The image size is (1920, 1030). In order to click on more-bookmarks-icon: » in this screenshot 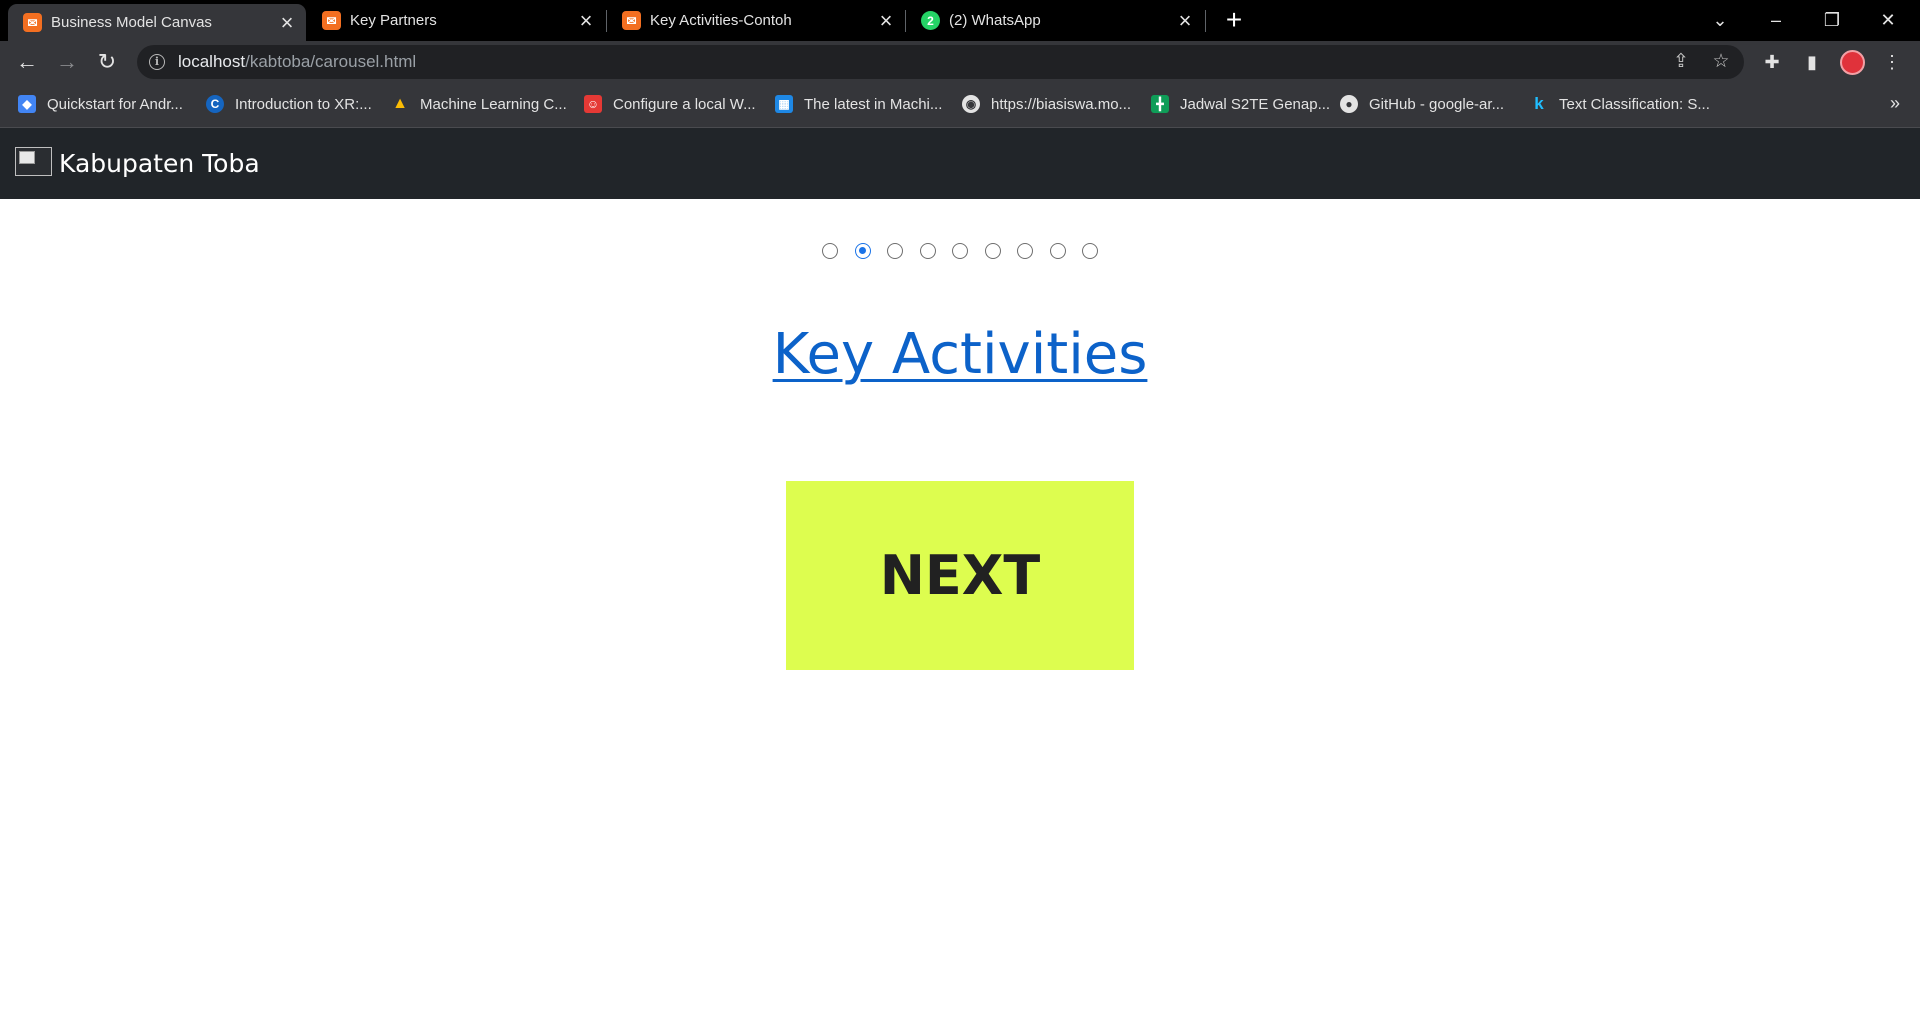, I will do `click(1895, 103)`.